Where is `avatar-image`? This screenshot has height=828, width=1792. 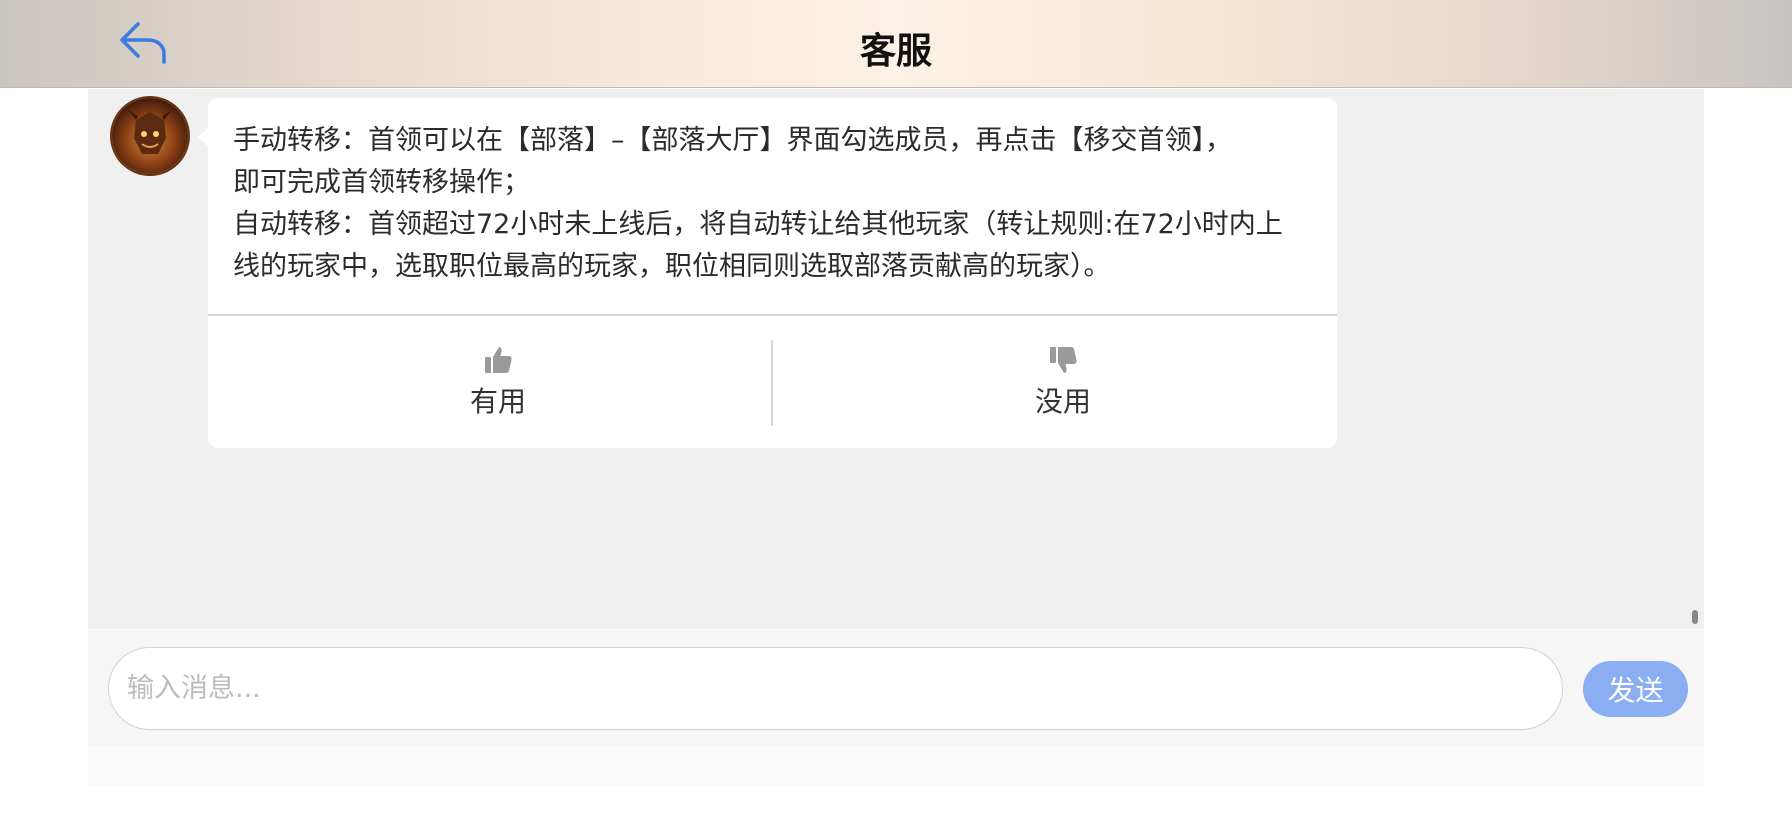 avatar-image is located at coordinates (150, 132).